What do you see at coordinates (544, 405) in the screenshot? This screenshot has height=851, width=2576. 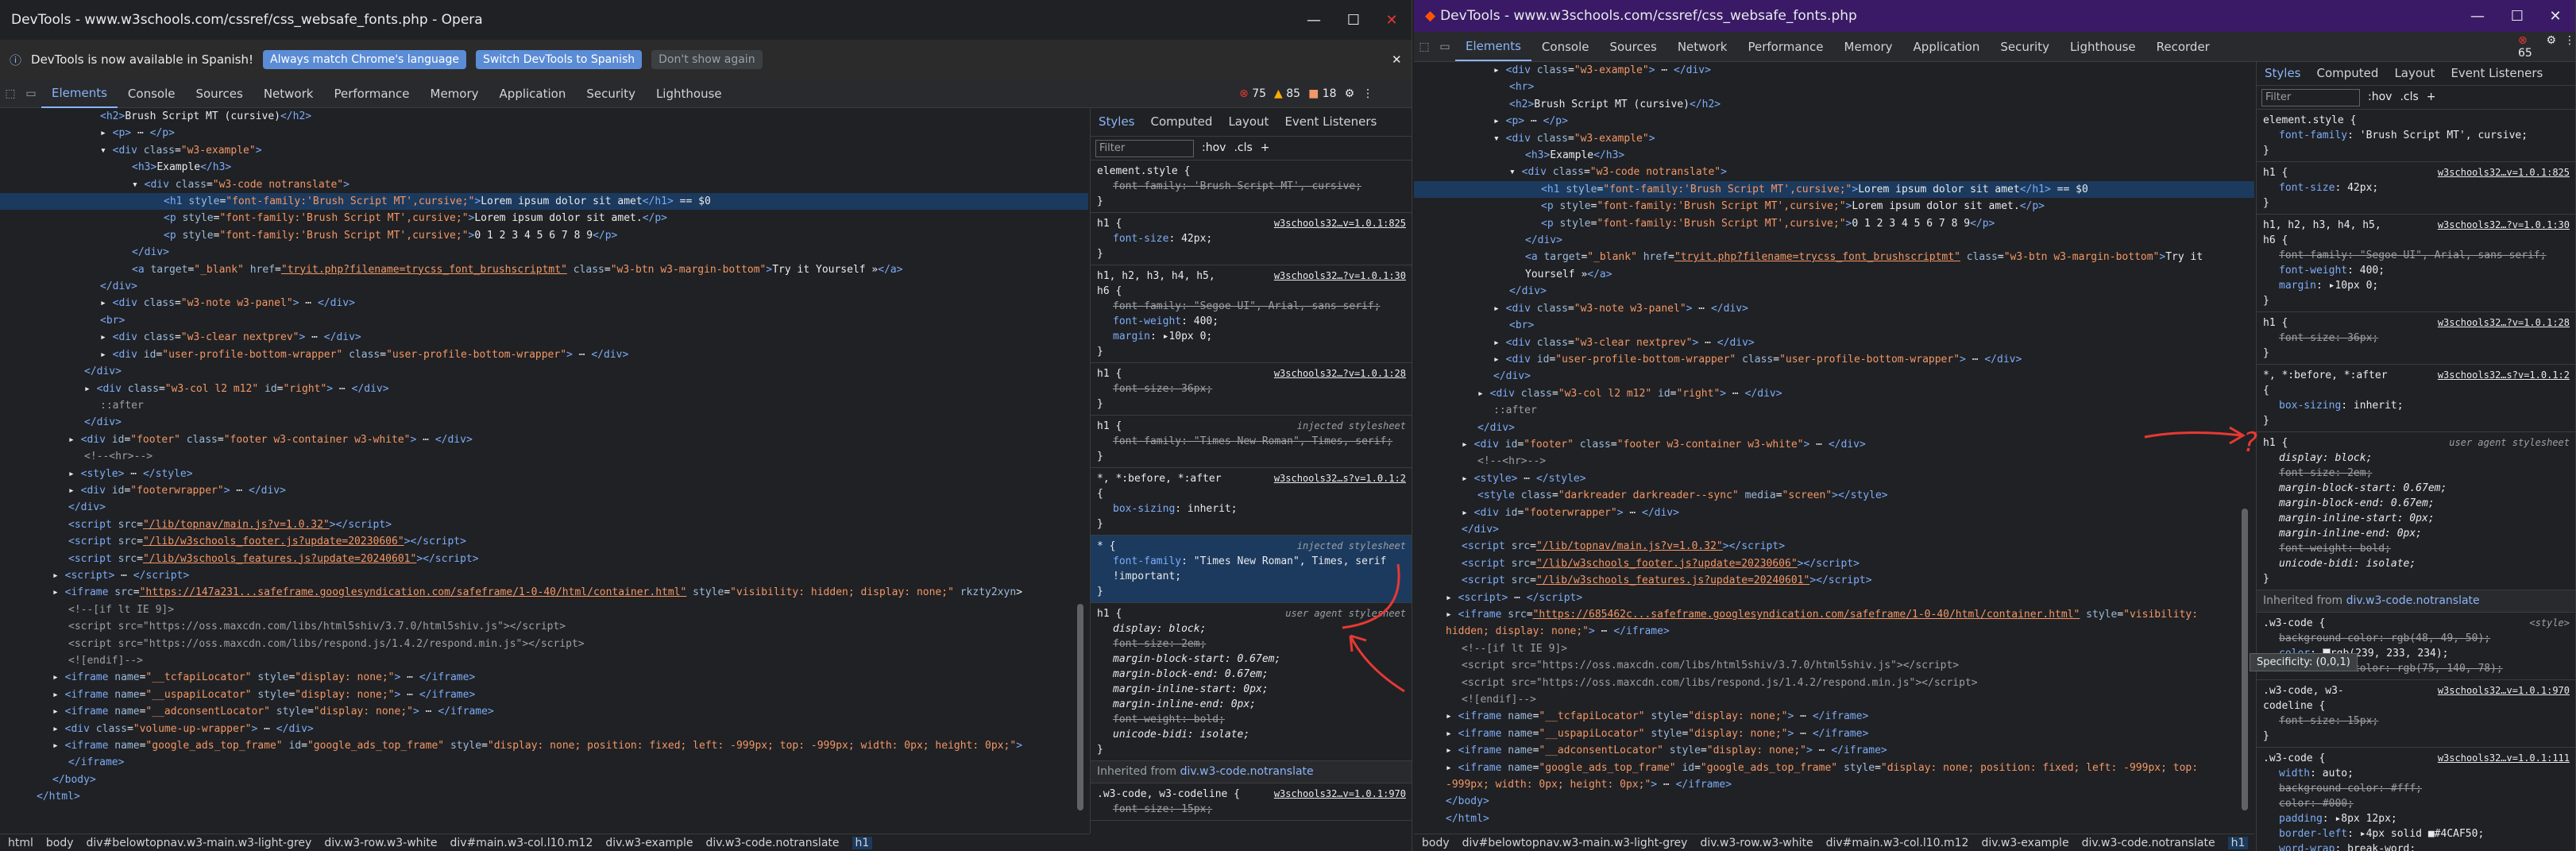 I see `dom-node: ::after` at bounding box center [544, 405].